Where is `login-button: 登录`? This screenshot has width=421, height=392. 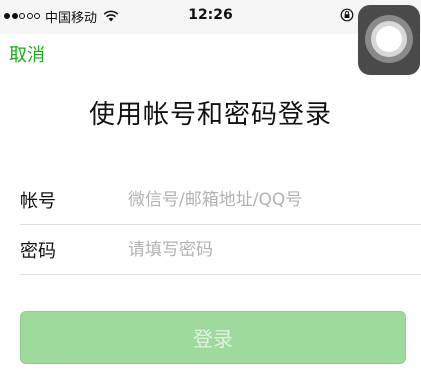
login-button: 登录 is located at coordinates (213, 337).